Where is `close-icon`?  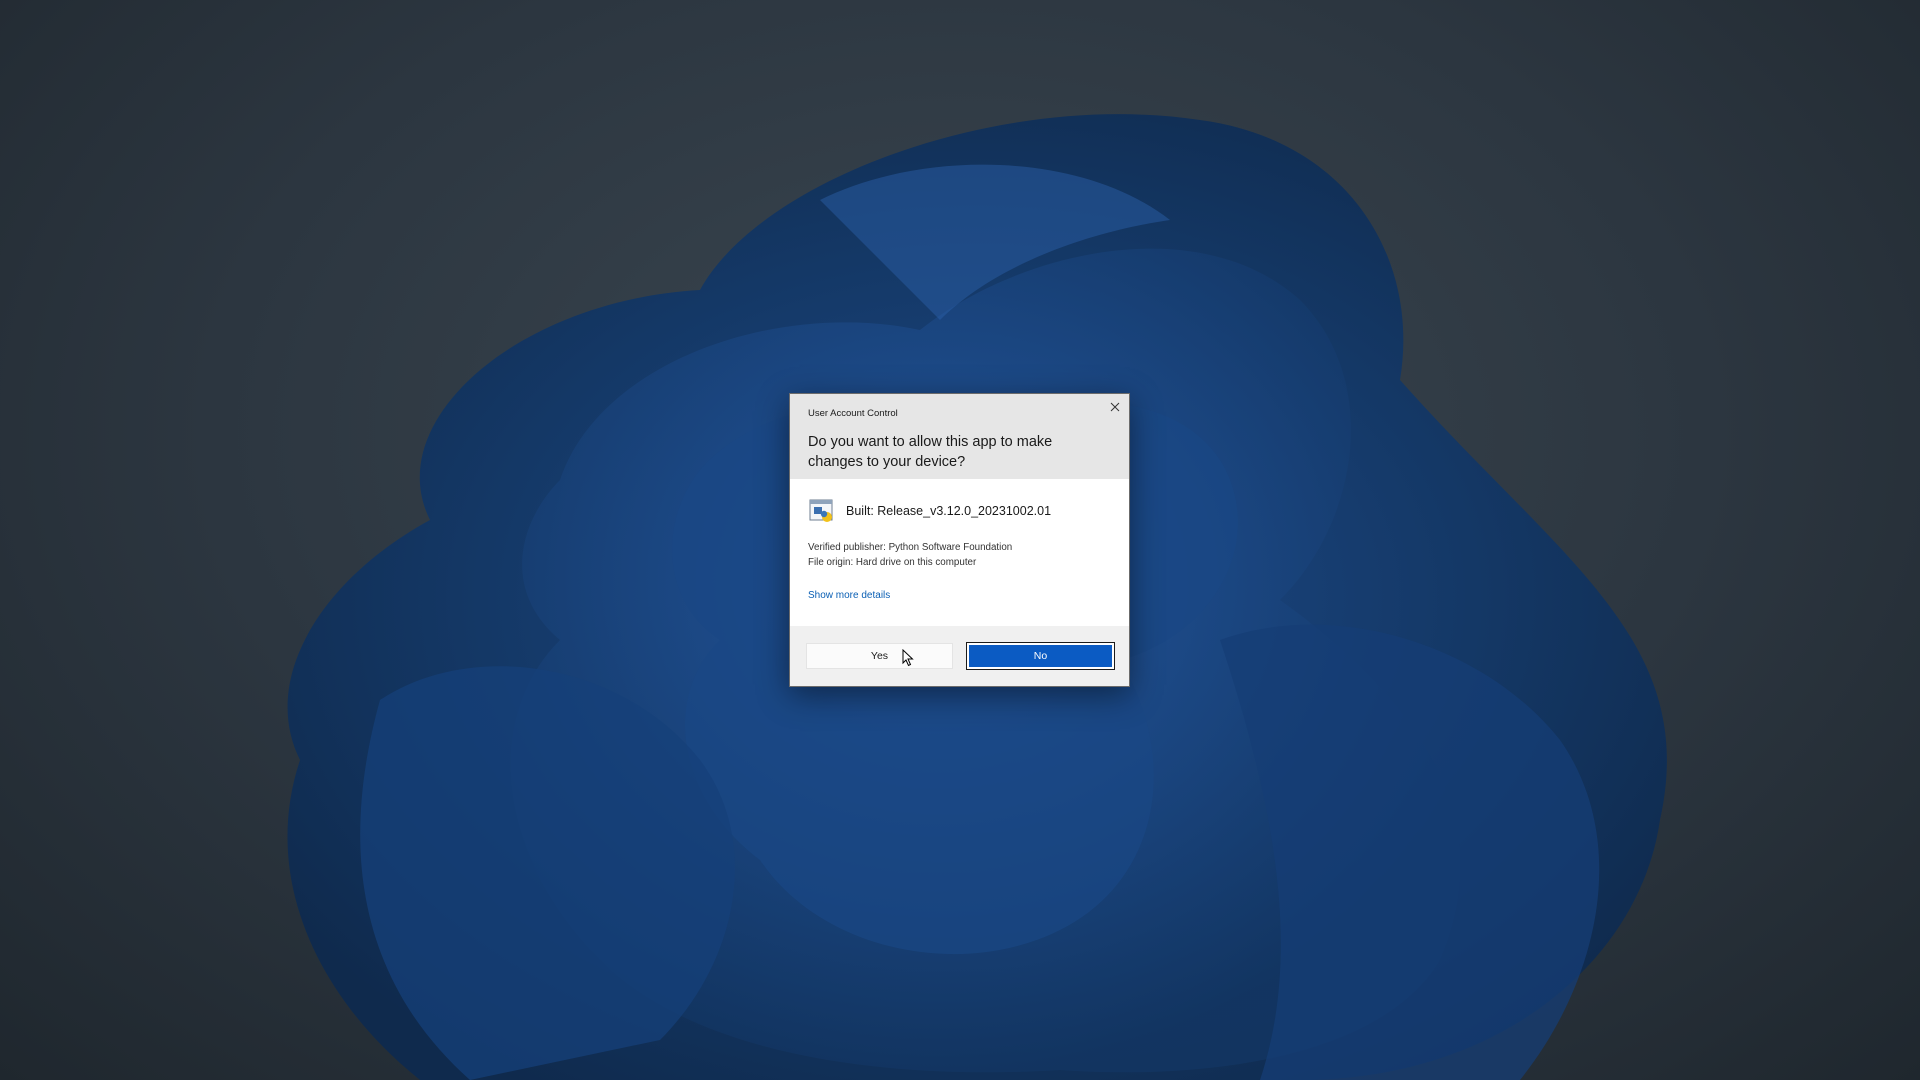 close-icon is located at coordinates (1115, 407).